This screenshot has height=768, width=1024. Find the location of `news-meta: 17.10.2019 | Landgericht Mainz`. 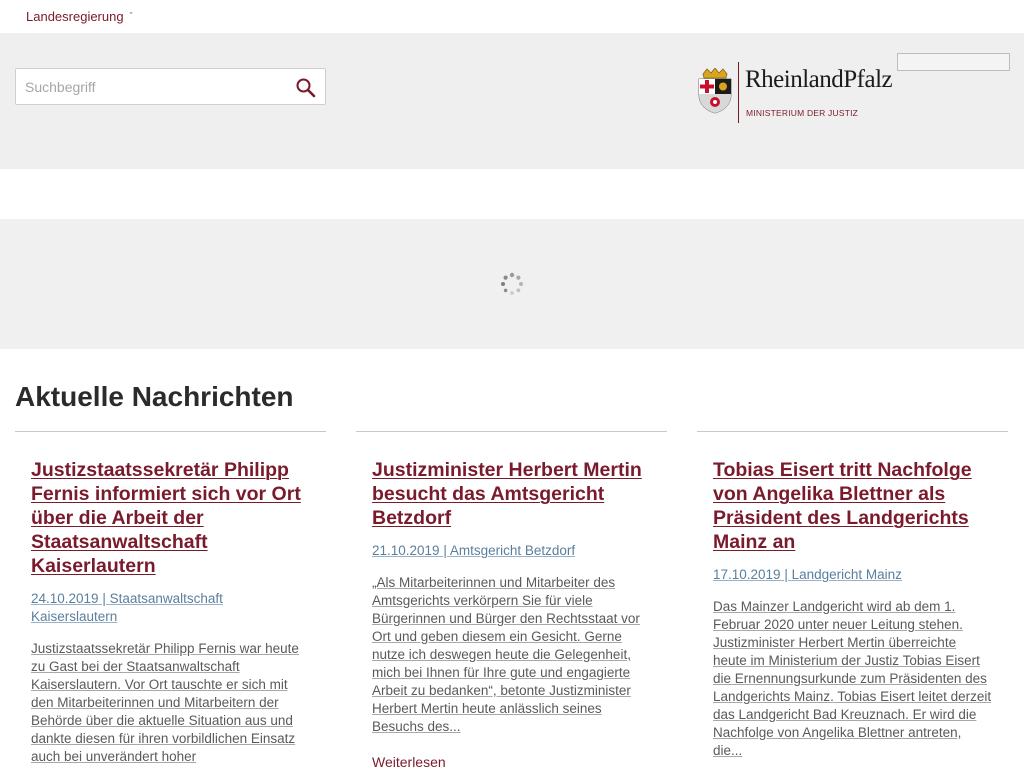

news-meta: 17.10.2019 | Landgericht Mainz is located at coordinates (852, 575).